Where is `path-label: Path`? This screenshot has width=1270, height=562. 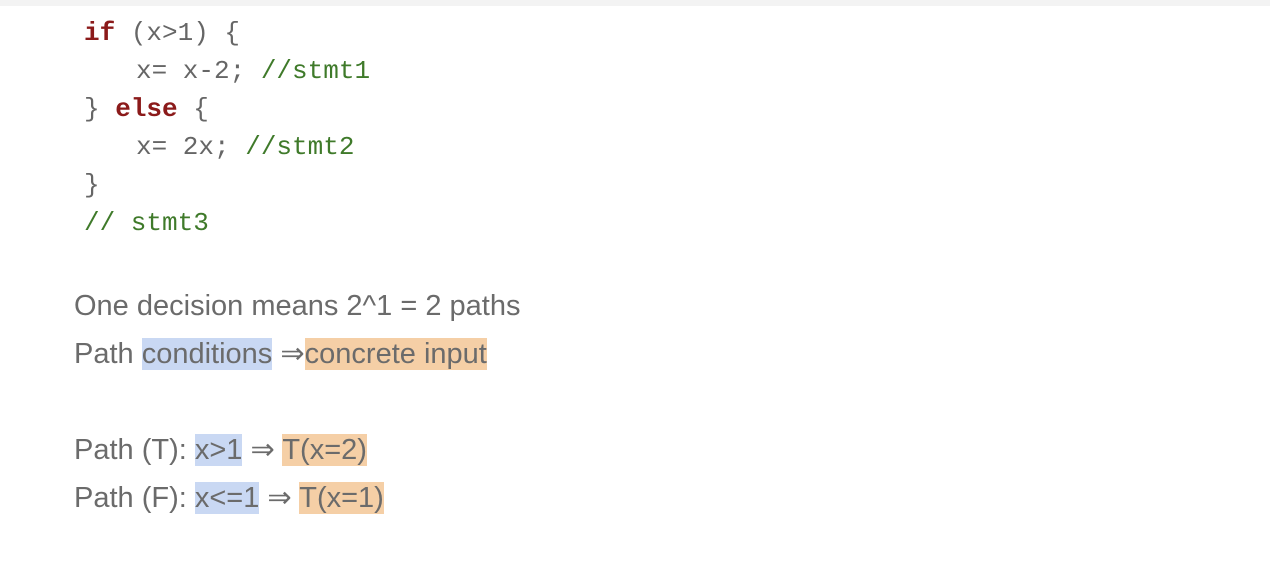
path-label: Path is located at coordinates (108, 354).